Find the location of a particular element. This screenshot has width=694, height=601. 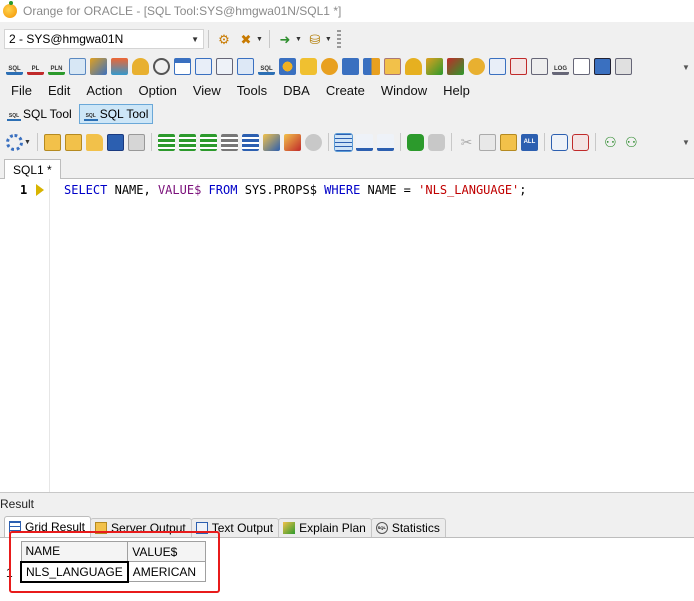

find-icon: ⚇ is located at coordinates (610, 142).